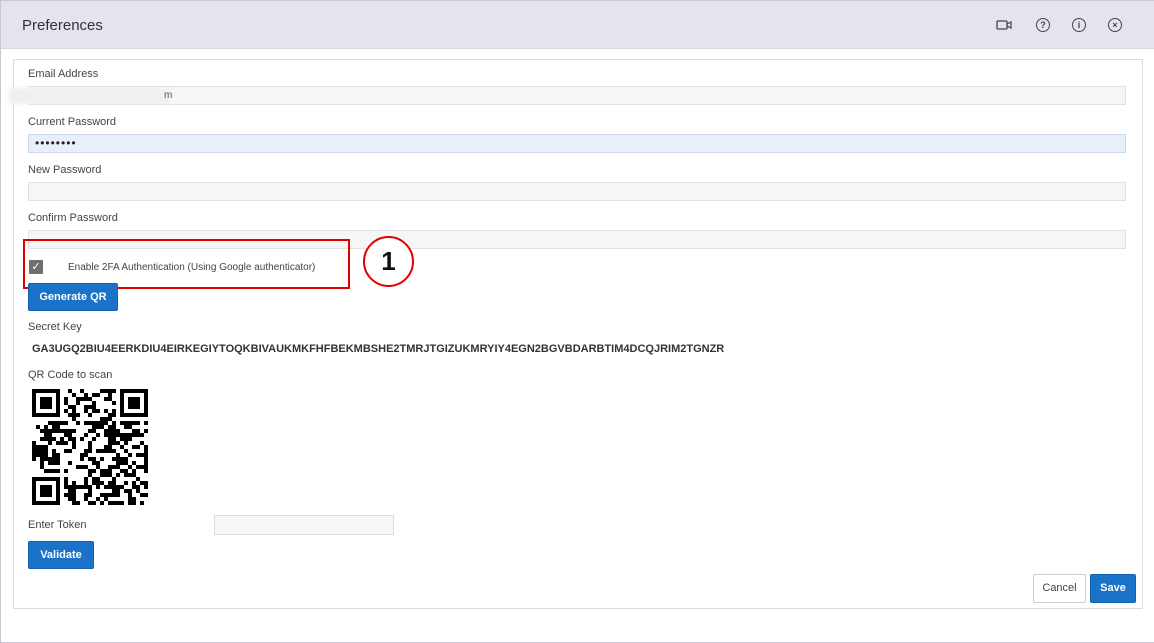 Image resolution: width=1154 pixels, height=643 pixels. I want to click on help-icon: ?, so click(1043, 25).